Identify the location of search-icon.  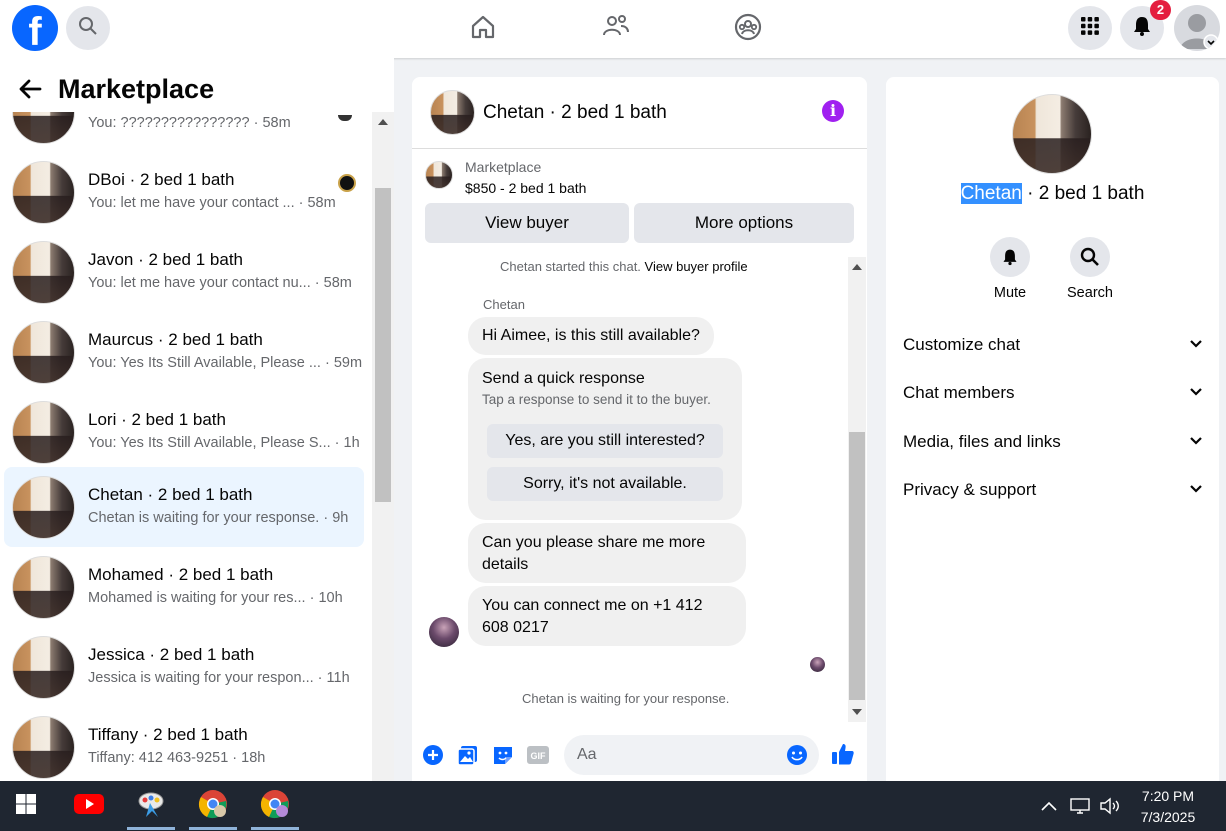
(88, 28).